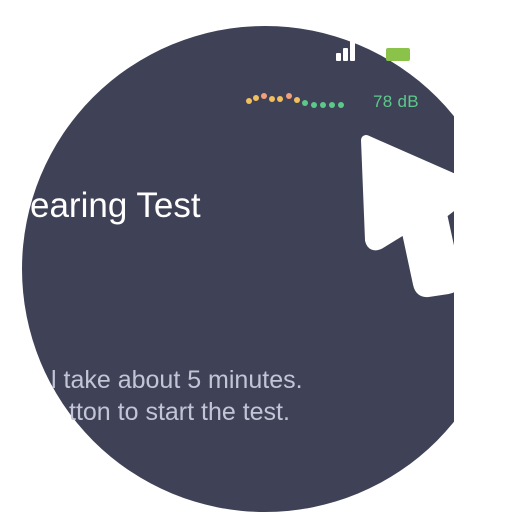  What do you see at coordinates (348, 51) in the screenshot?
I see `signal-bars-icon` at bounding box center [348, 51].